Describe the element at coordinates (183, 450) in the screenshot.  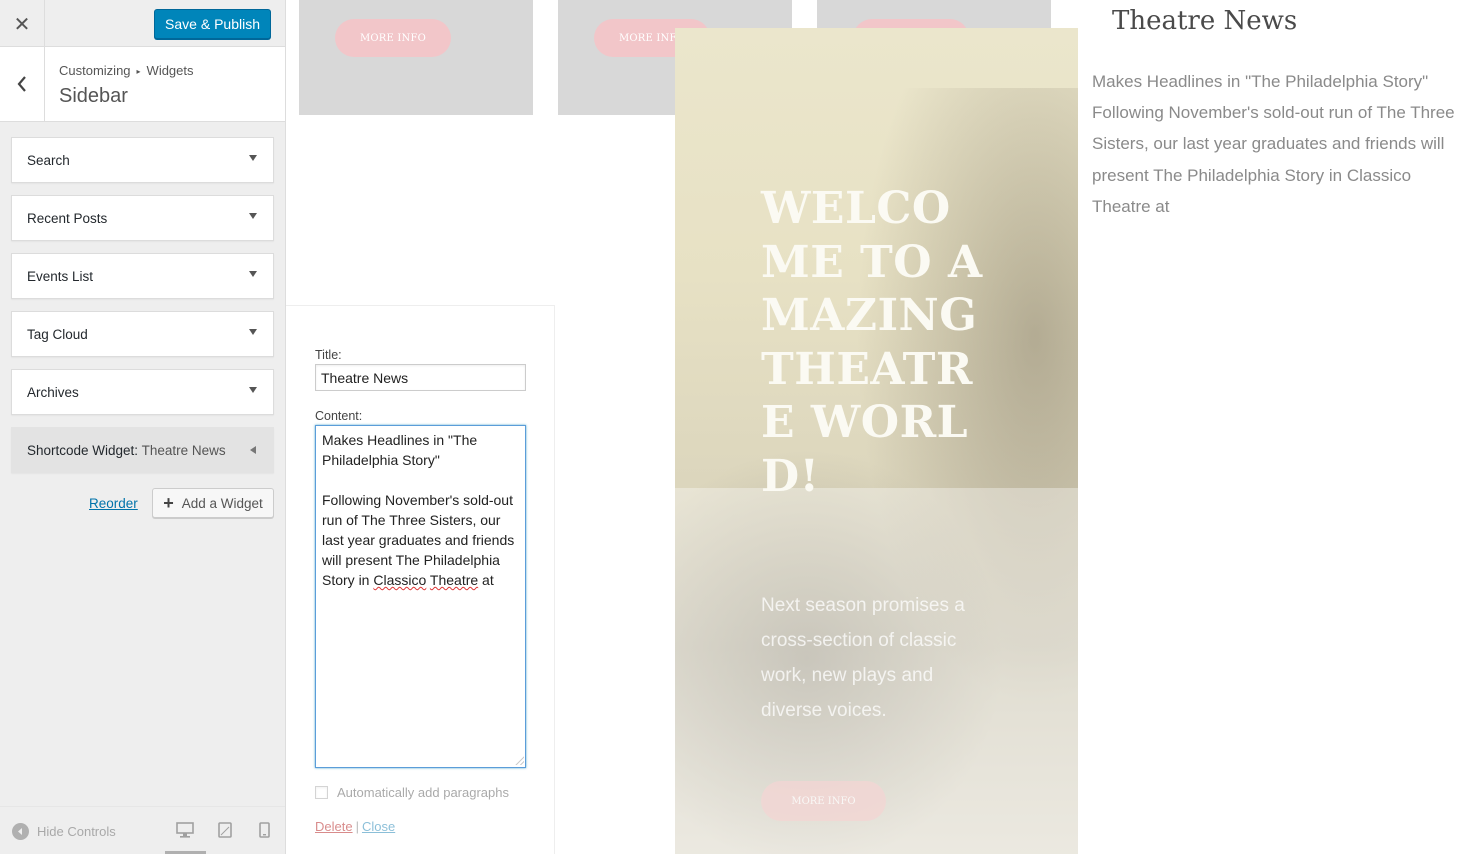
I see `widget-instance-title: Theatre News` at that location.